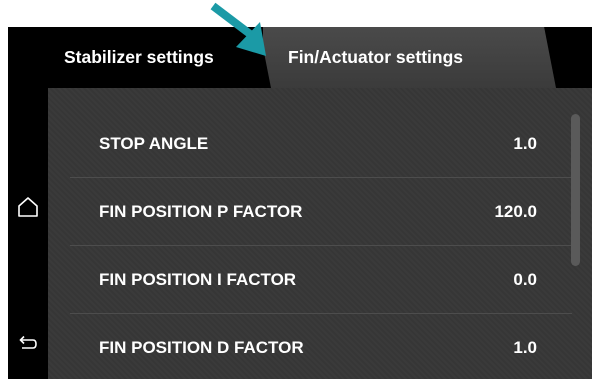 This screenshot has width=592, height=379. What do you see at coordinates (198, 279) in the screenshot?
I see `setting-label: FIN POSITION I FACTOR` at bounding box center [198, 279].